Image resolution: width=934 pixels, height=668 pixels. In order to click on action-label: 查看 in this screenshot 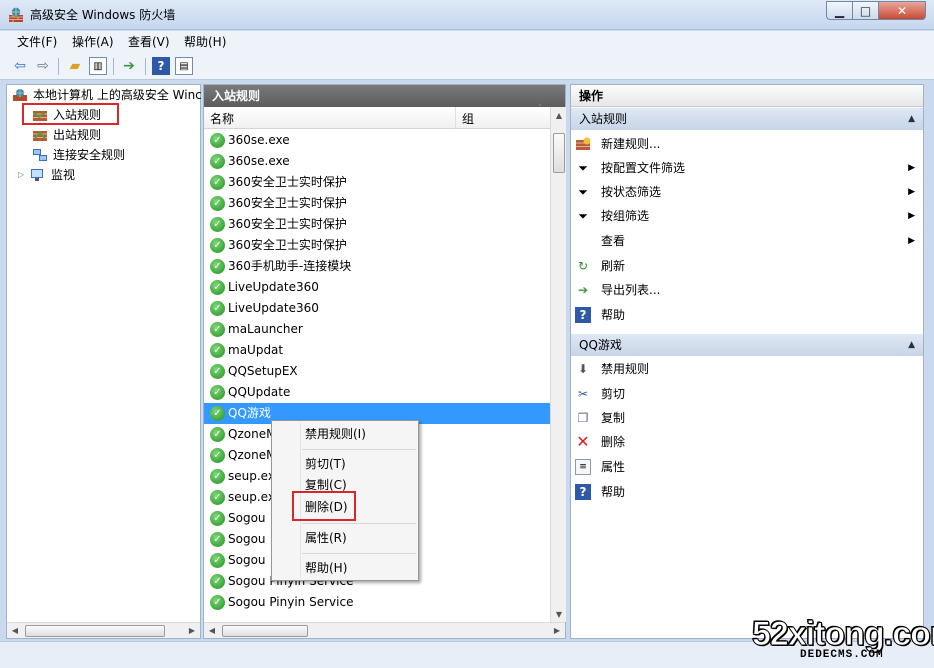, I will do `click(613, 241)`.